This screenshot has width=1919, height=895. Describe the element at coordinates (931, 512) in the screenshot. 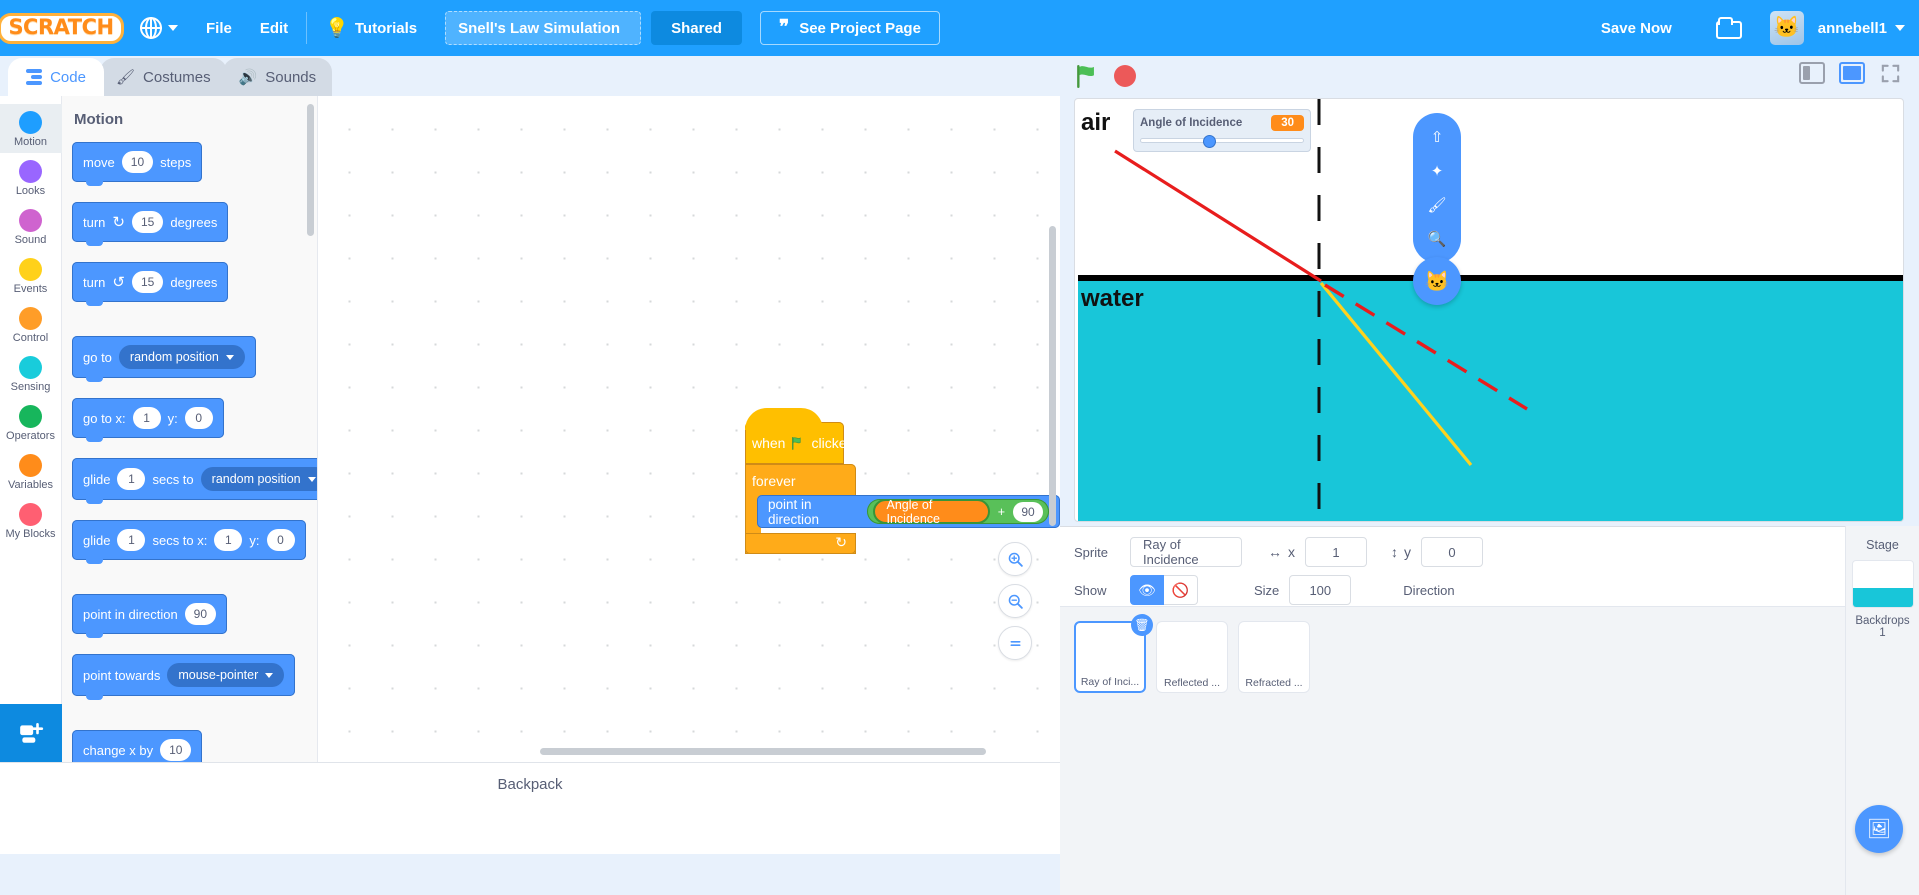

I see `variable-reporter-angle-of-incidence: Angle of Incidence` at that location.